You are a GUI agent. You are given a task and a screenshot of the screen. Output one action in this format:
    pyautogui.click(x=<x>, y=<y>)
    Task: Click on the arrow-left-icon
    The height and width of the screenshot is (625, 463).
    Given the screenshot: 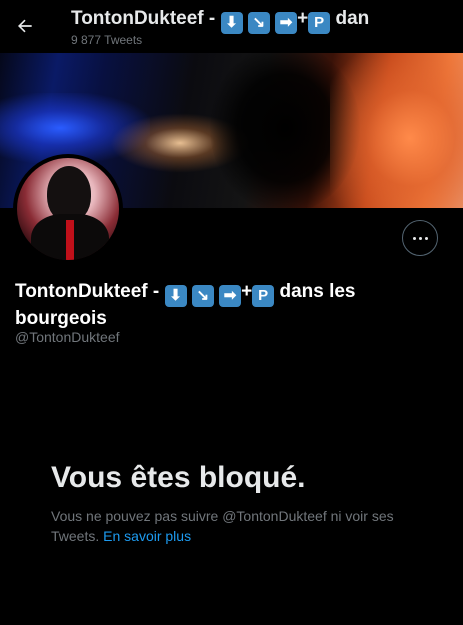 What is the action you would take?
    pyautogui.click(x=25, y=26)
    